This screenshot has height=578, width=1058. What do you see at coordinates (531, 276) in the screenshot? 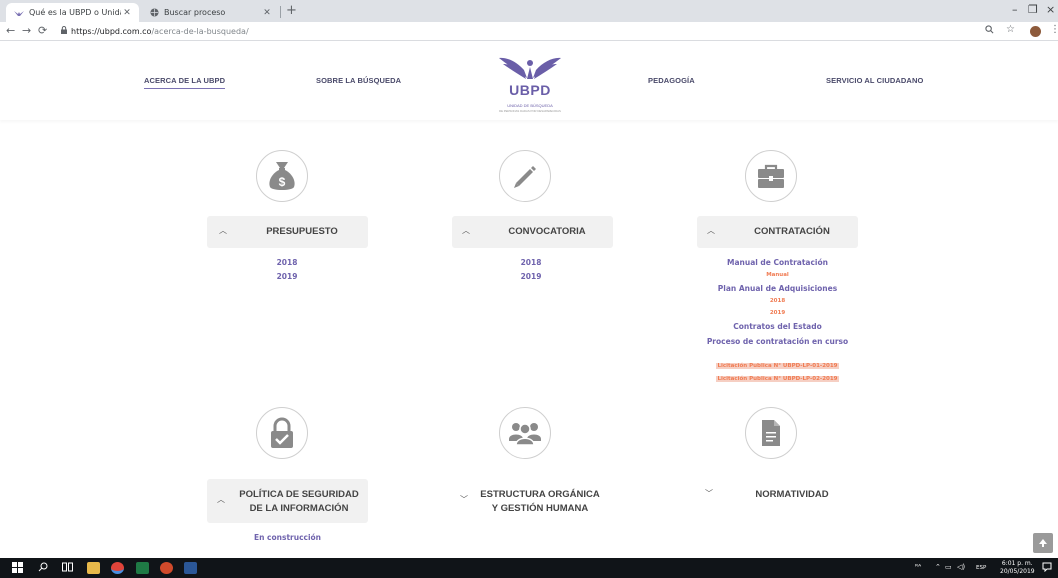
I see `convocatoria-link-2019: 2019` at bounding box center [531, 276].